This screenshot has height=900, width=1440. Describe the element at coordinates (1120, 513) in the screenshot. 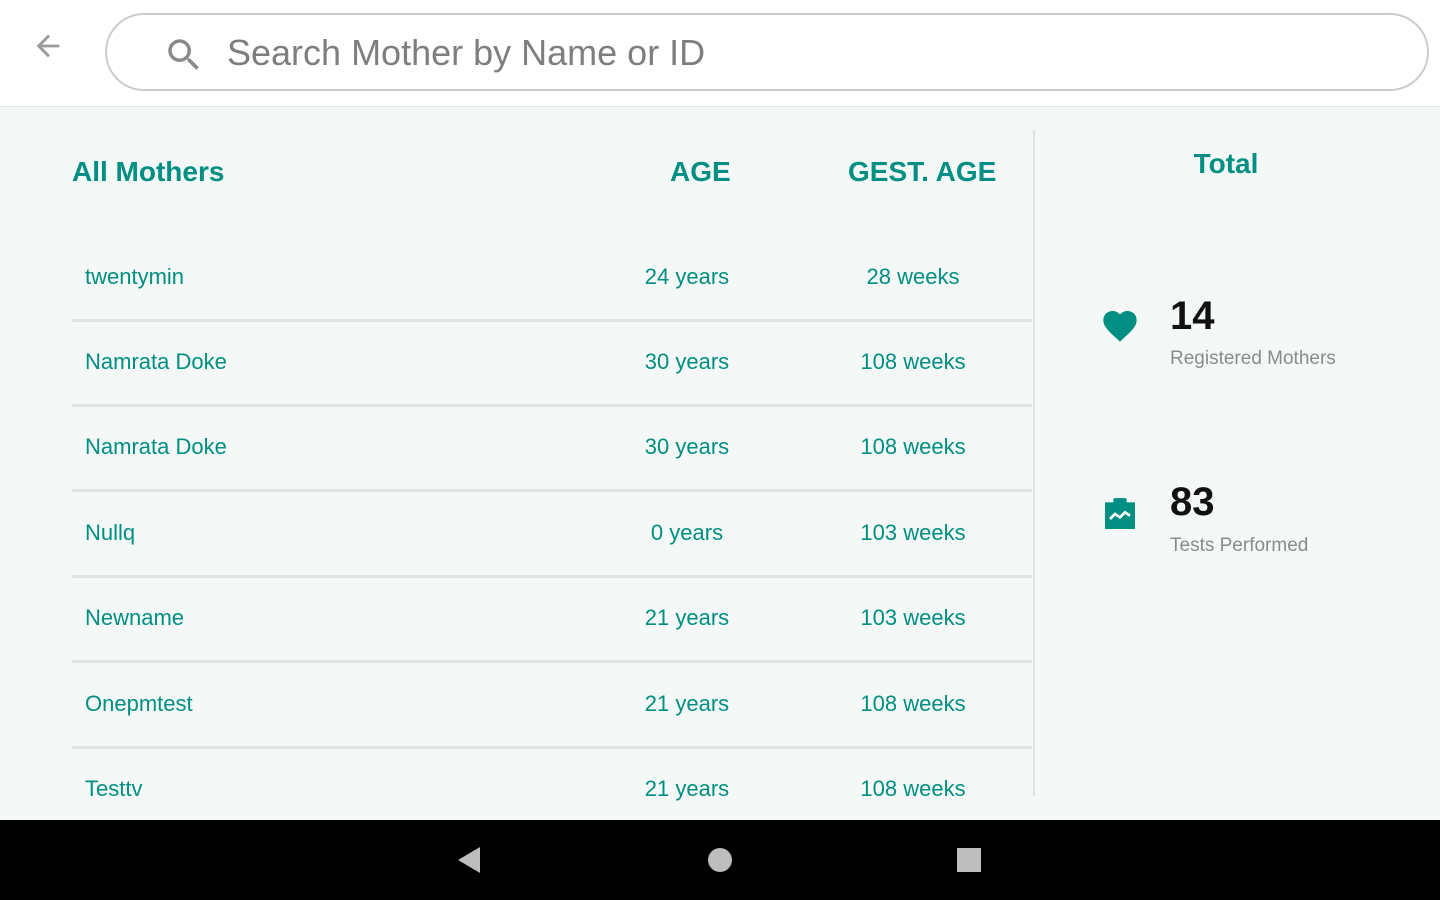

I see `chart-clipboard-icon` at that location.